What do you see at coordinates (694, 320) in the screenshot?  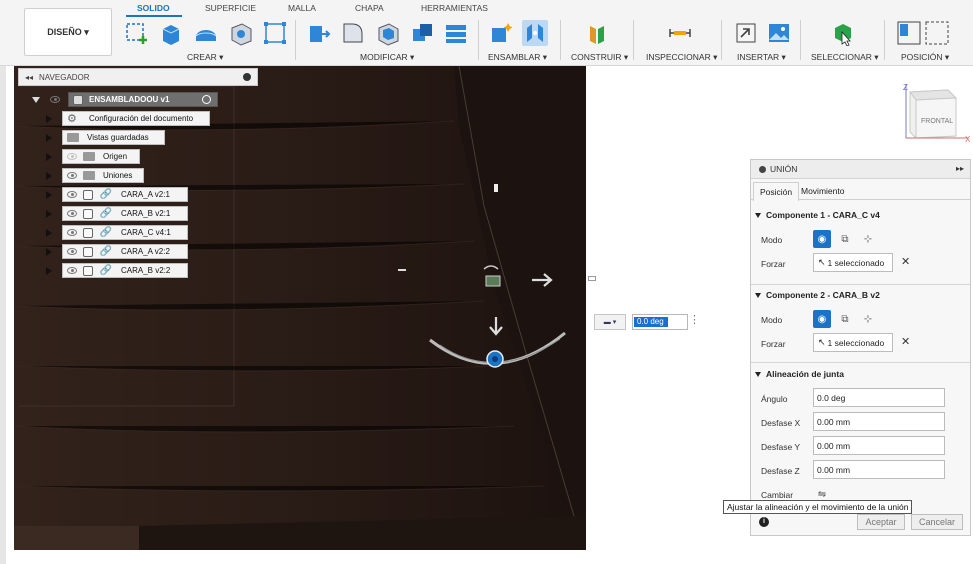 I see `more-options-icon: ⋮` at bounding box center [694, 320].